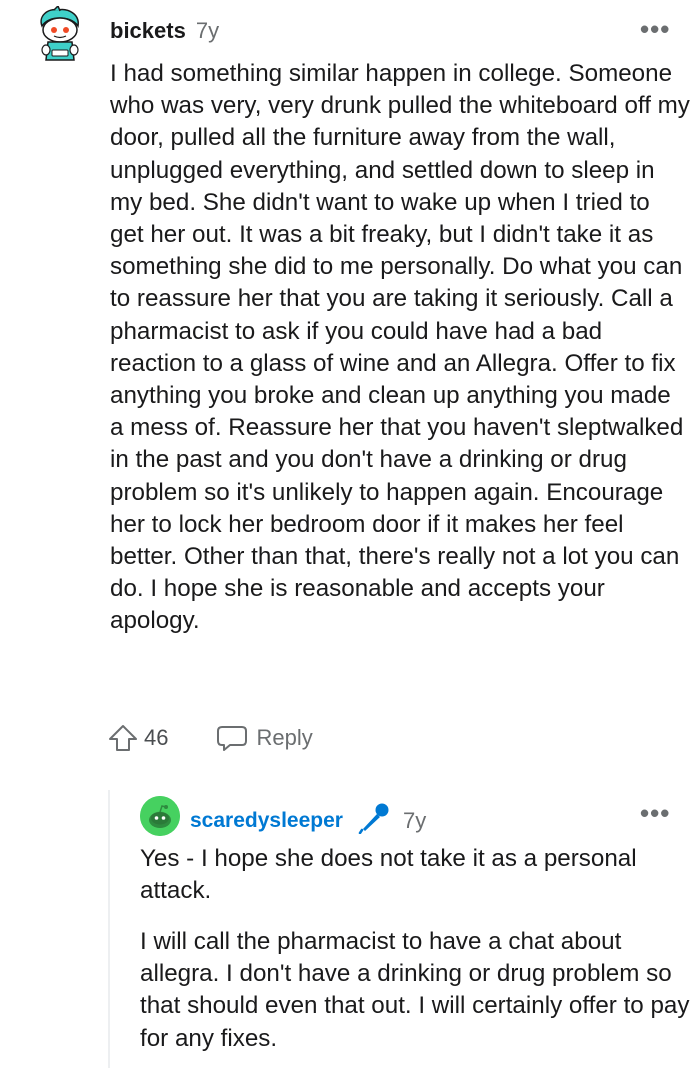 The image size is (700, 1068). What do you see at coordinates (284, 737) in the screenshot?
I see `reply-label: Reply` at bounding box center [284, 737].